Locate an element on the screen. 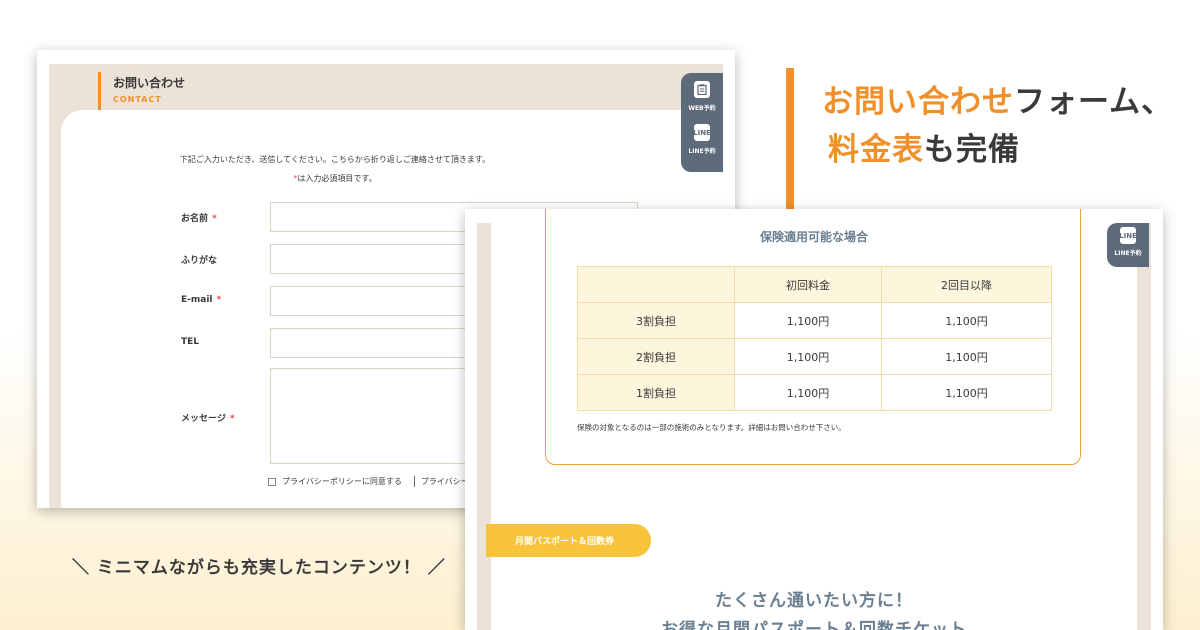  table-header-row: 初回料金 2回目以降 is located at coordinates (814, 284).